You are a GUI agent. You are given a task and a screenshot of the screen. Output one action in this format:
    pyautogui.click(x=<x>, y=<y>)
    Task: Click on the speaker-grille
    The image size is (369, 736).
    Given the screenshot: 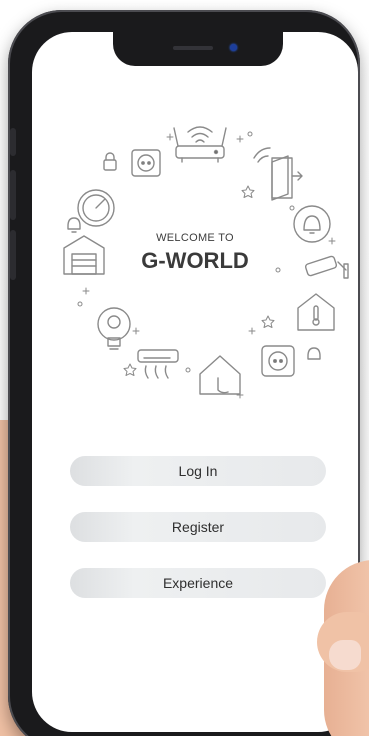 What is the action you would take?
    pyautogui.click(x=193, y=48)
    